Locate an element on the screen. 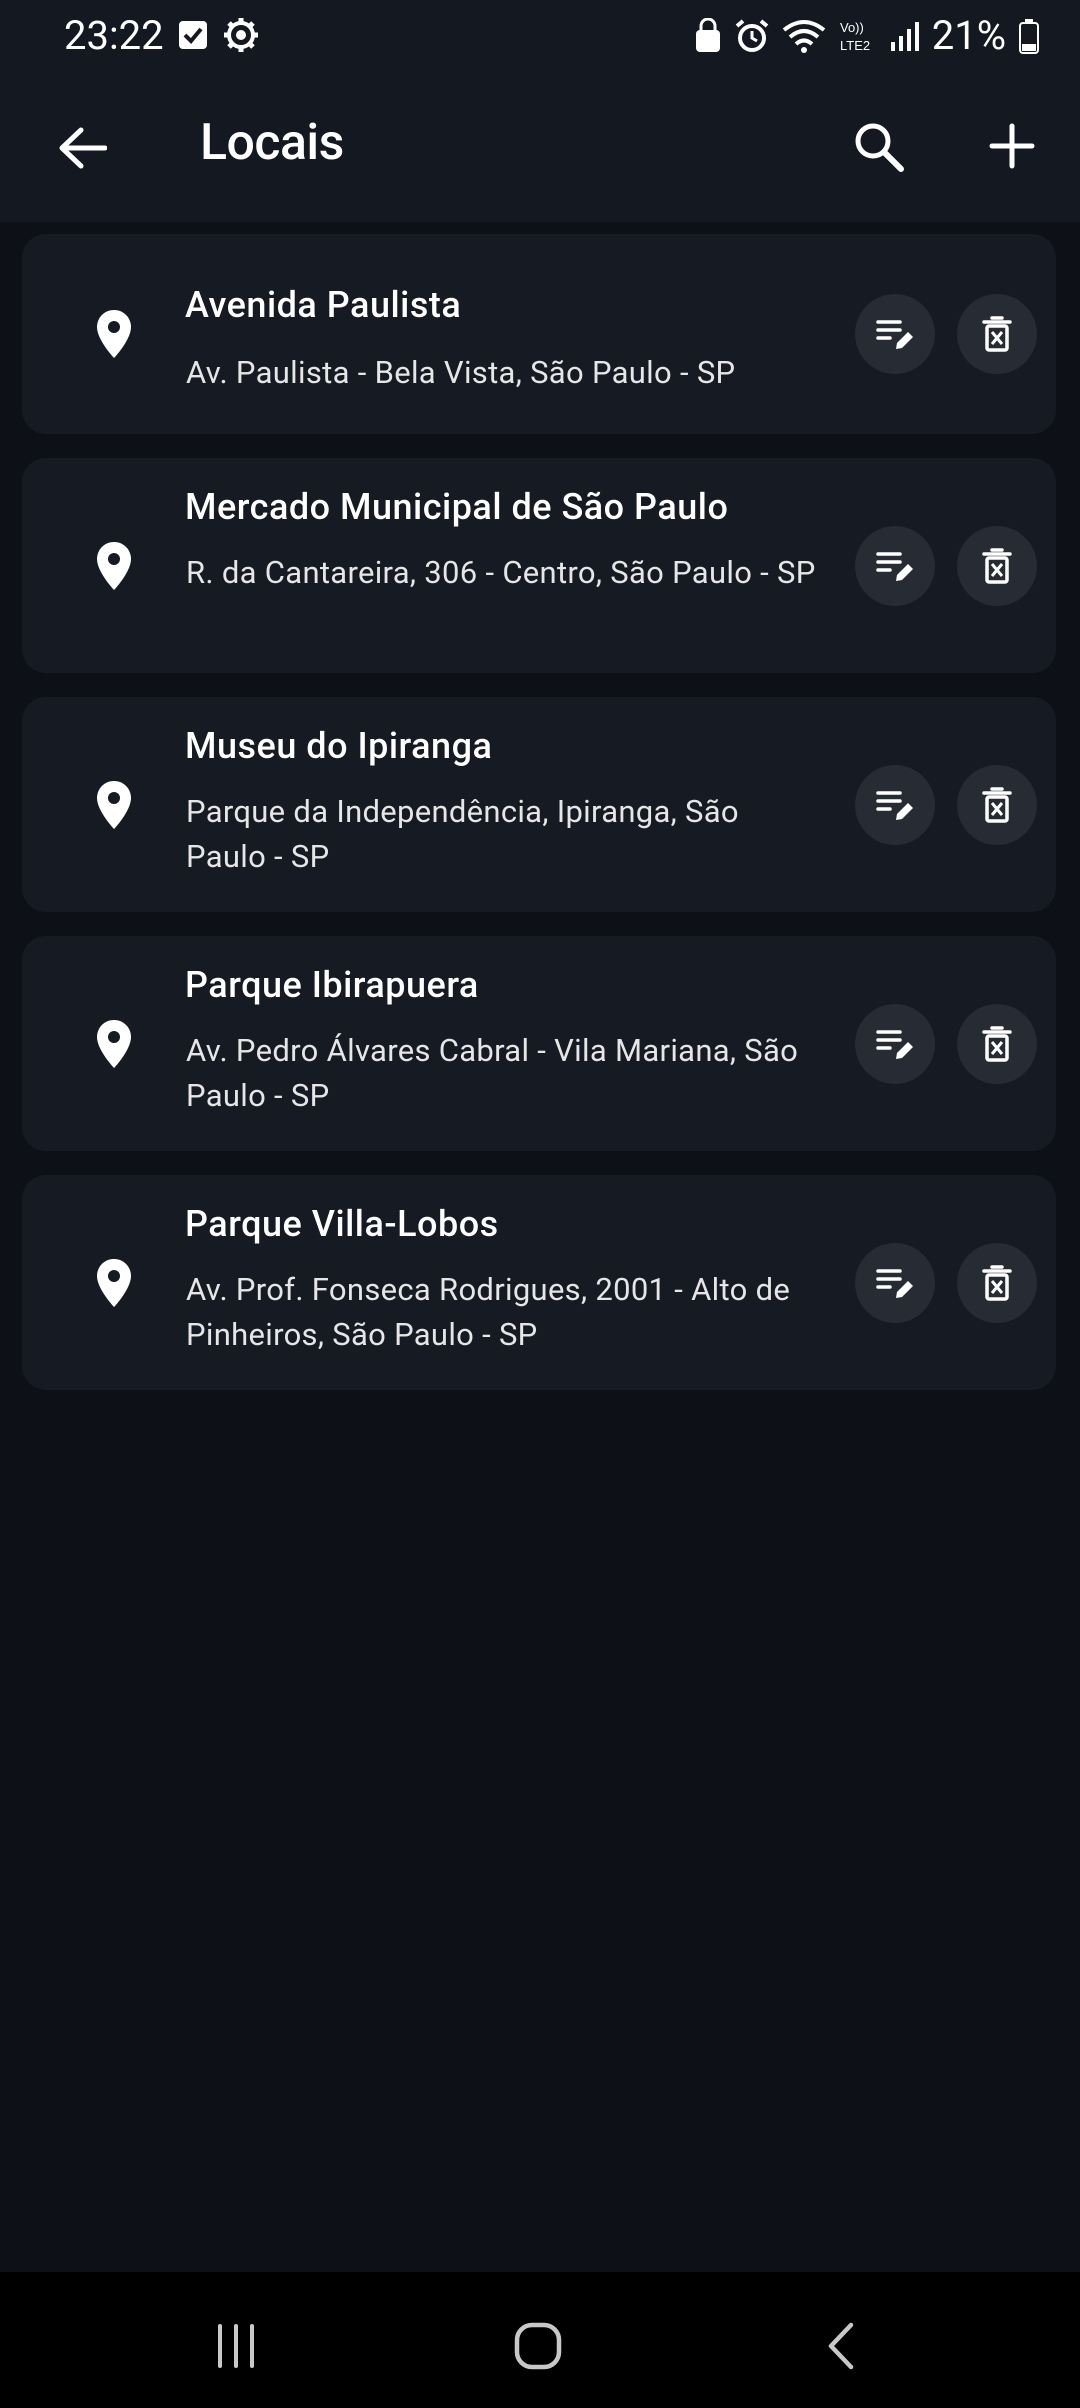 The image size is (1080, 2408). system-nav-bar is located at coordinates (540, 2340).